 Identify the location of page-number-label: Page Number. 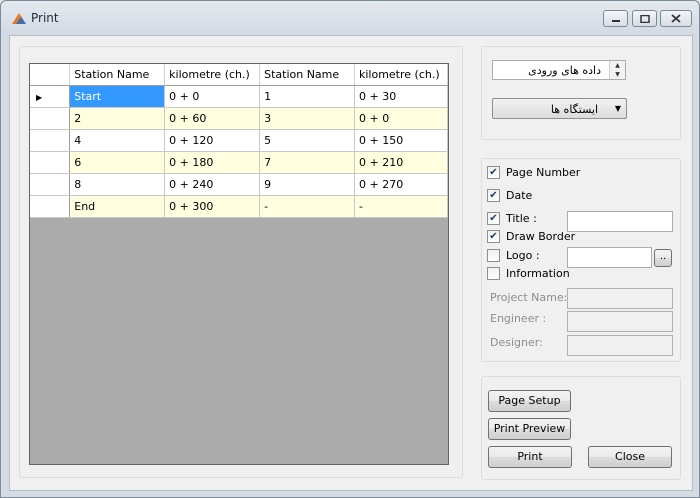
(543, 172).